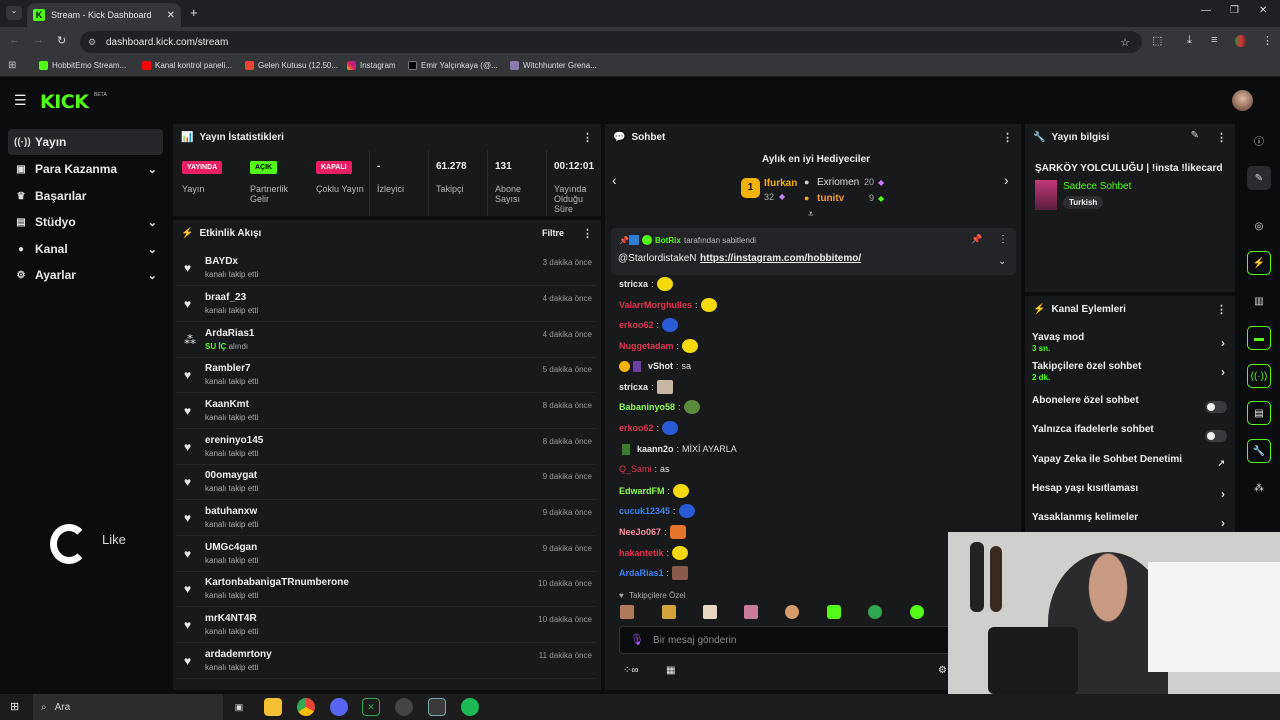 The image size is (1280, 720). I want to click on chat-username: Nuggetadam, so click(646, 346).